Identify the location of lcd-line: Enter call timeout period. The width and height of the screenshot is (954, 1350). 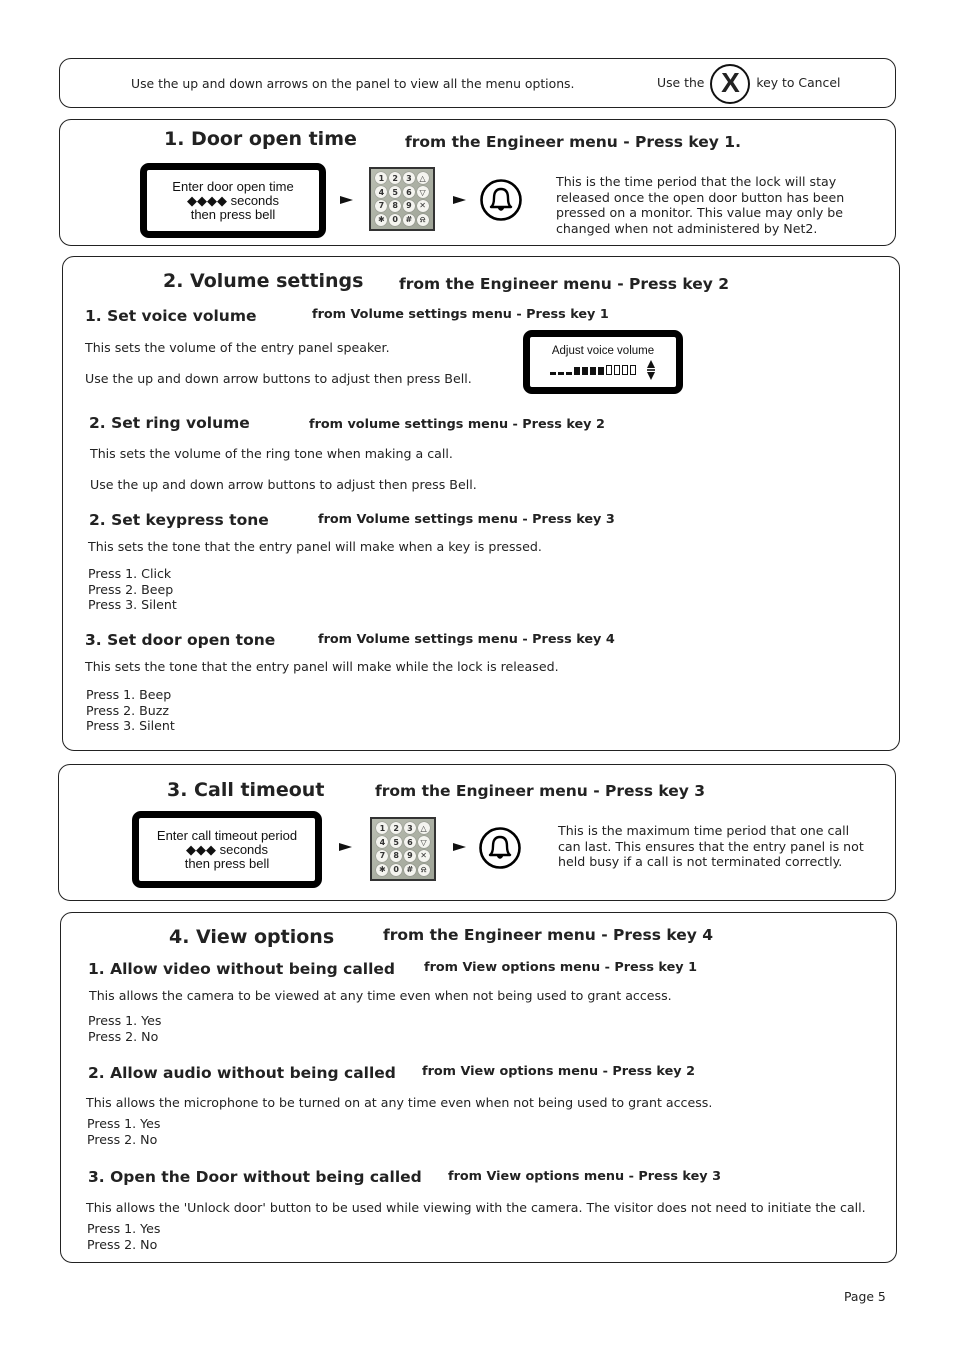
(227, 835).